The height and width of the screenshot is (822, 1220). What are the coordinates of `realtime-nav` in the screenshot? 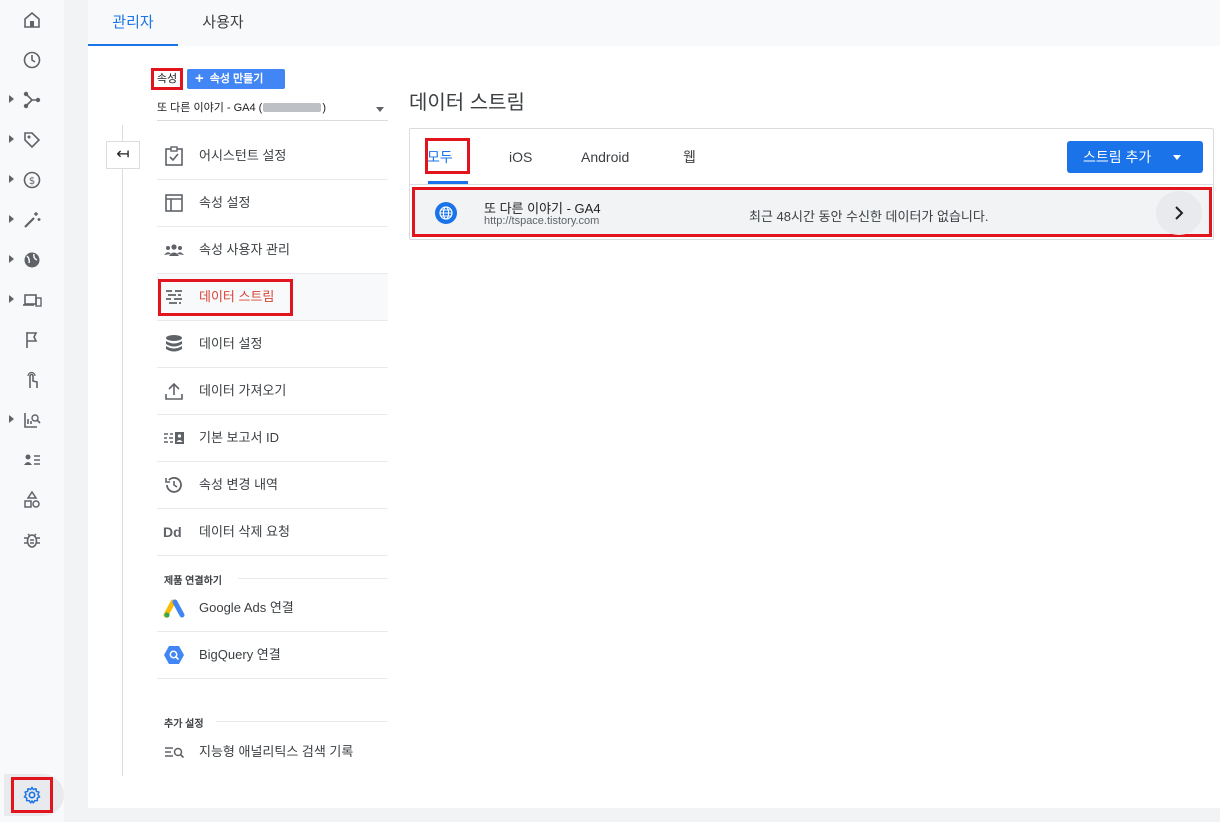 It's located at (32, 60).